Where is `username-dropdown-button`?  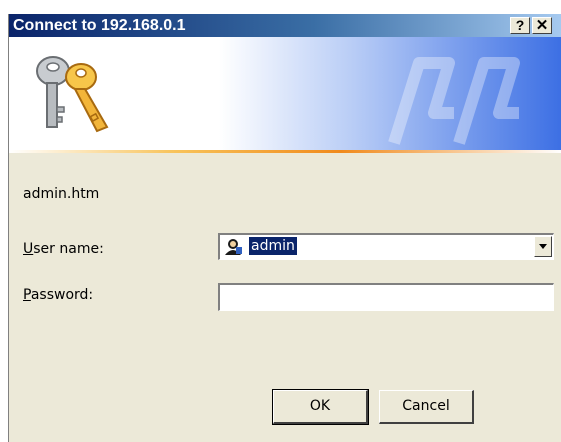 username-dropdown-button is located at coordinates (543, 246).